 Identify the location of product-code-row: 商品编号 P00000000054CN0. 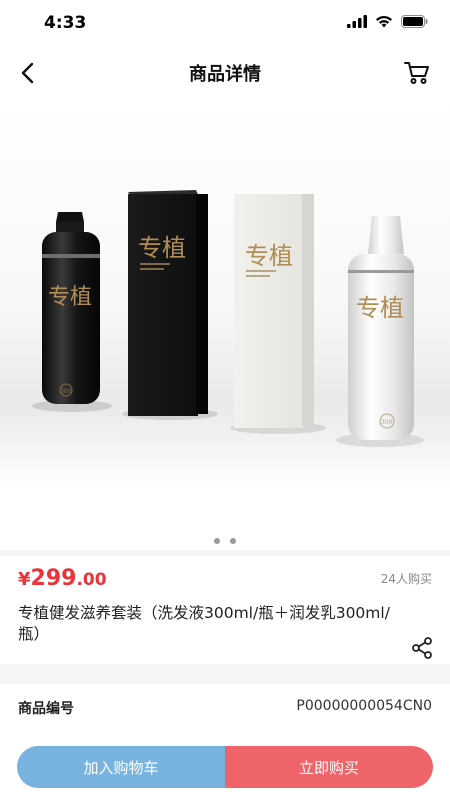
(225, 707).